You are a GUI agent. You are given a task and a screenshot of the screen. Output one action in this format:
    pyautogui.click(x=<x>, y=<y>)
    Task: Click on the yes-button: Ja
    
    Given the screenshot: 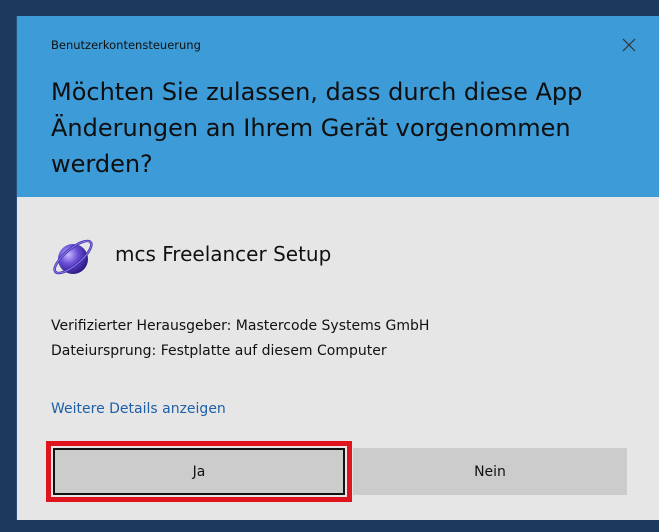 What is the action you would take?
    pyautogui.click(x=199, y=471)
    